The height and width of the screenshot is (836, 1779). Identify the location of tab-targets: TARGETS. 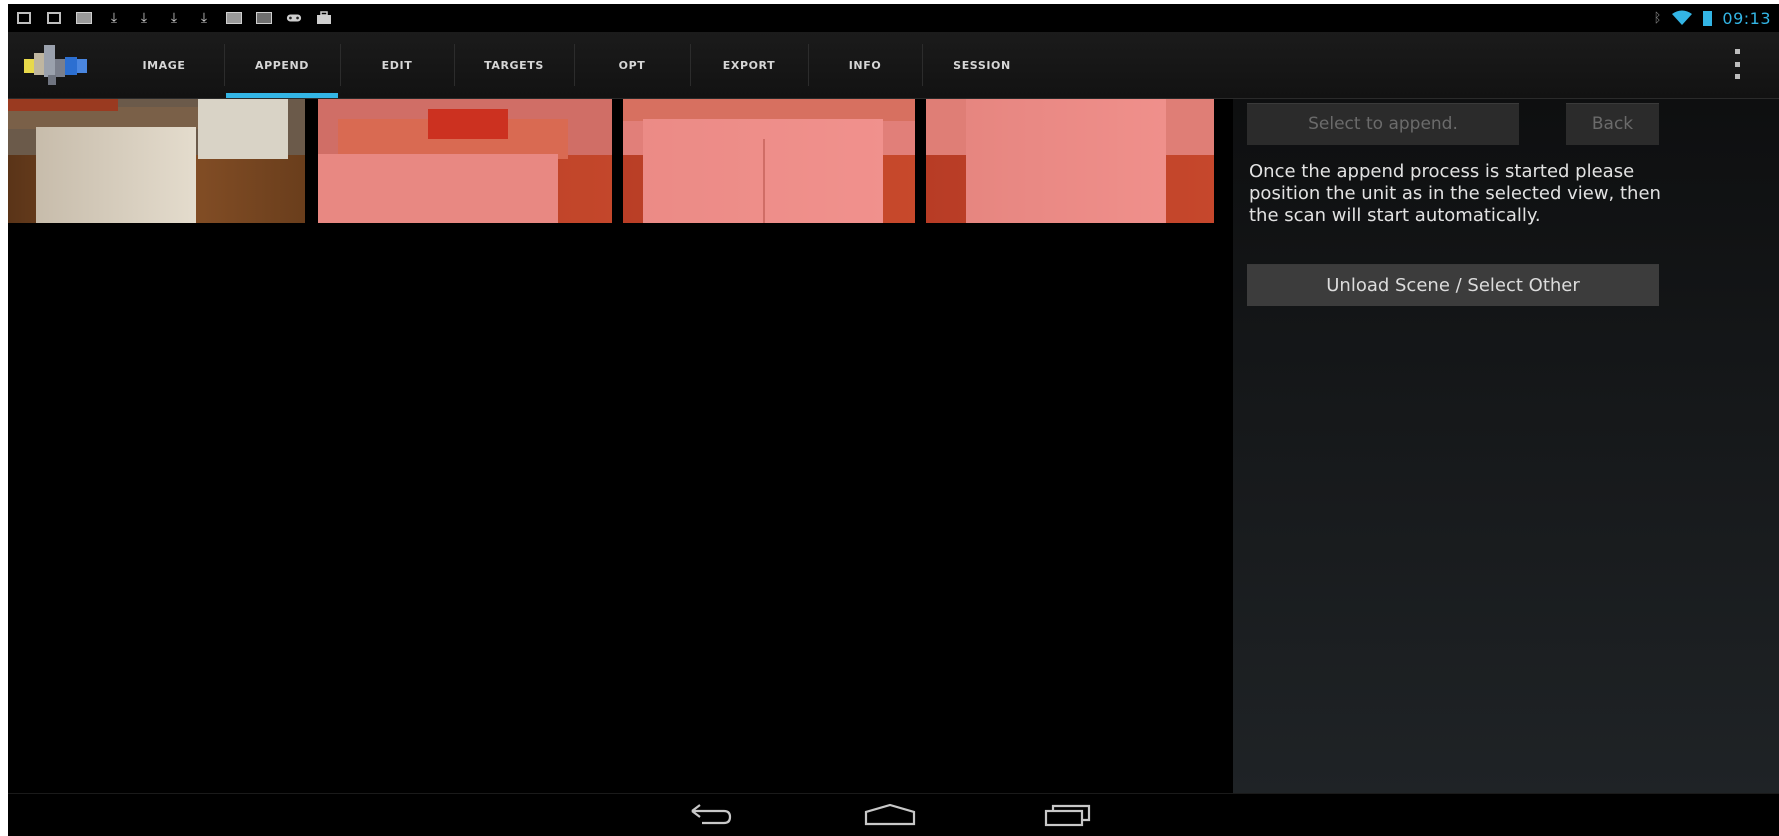
(514, 65).